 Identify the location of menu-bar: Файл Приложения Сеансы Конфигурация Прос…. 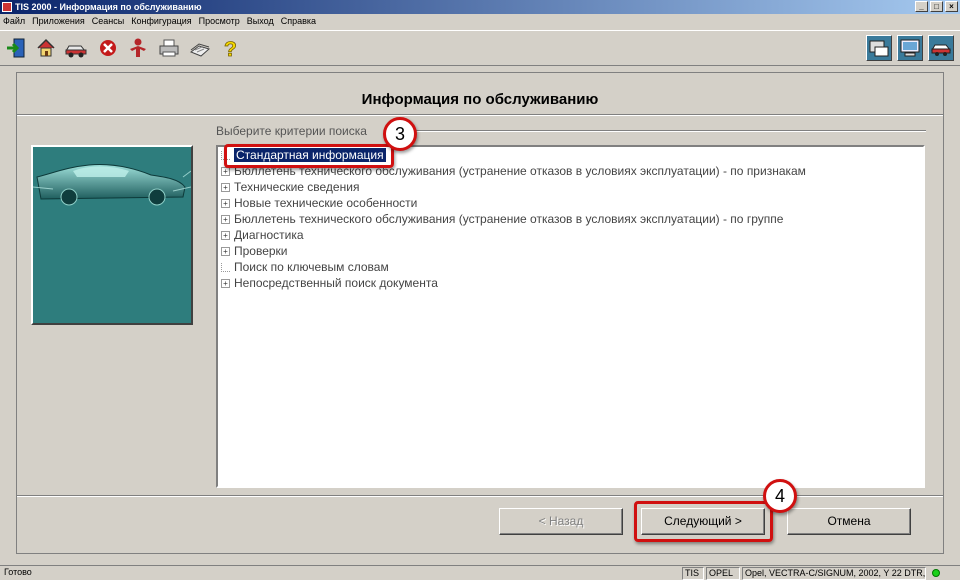
(480, 21).